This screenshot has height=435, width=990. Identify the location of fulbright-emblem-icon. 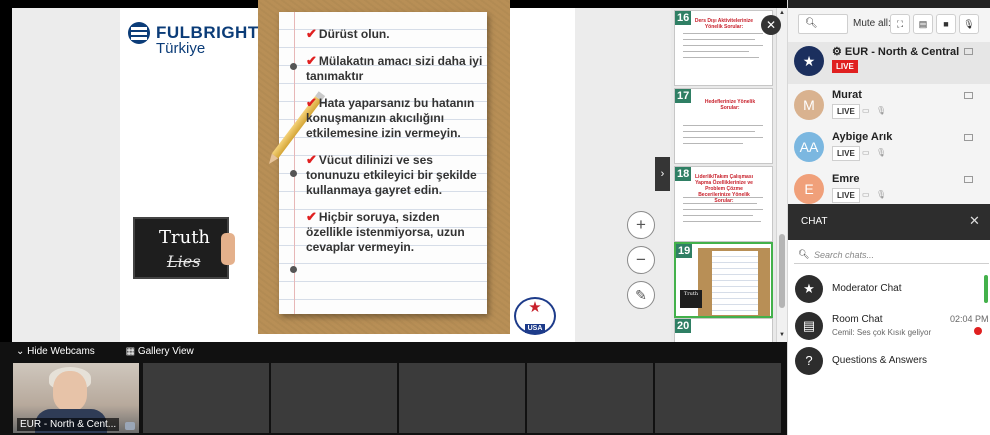
(139, 33).